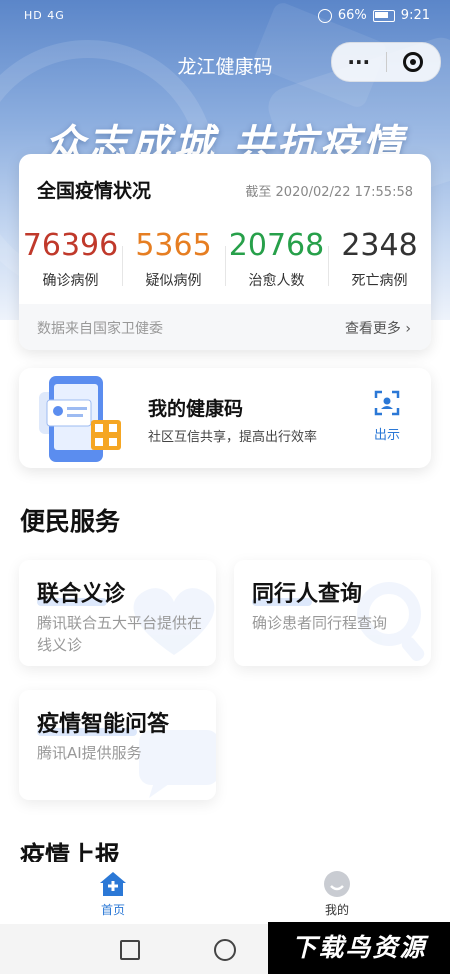  What do you see at coordinates (89, 753) in the screenshot?
I see `service-subtitle: 腾讯AI提供服务` at bounding box center [89, 753].